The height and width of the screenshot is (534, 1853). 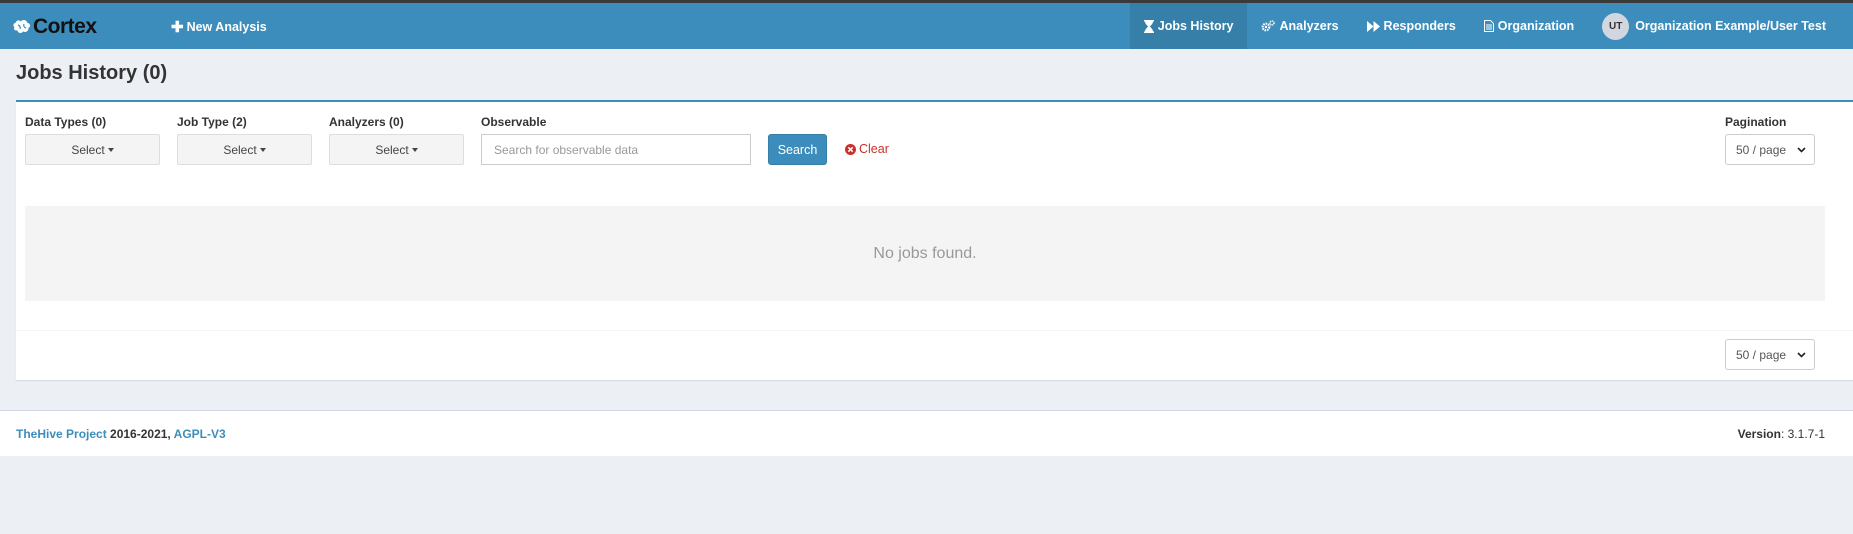 I want to click on empty-message: No jobs found., so click(x=925, y=253).